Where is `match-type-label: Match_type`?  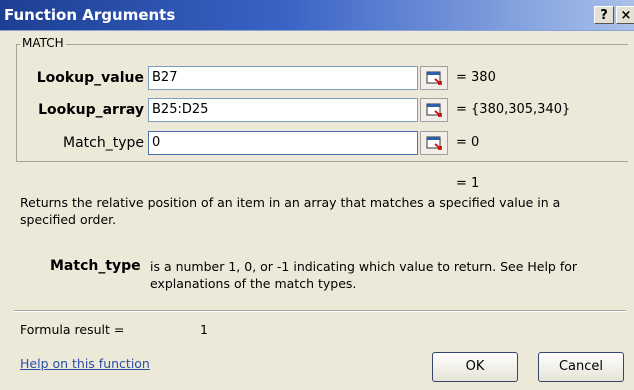 match-type-label: Match_type is located at coordinates (103, 143).